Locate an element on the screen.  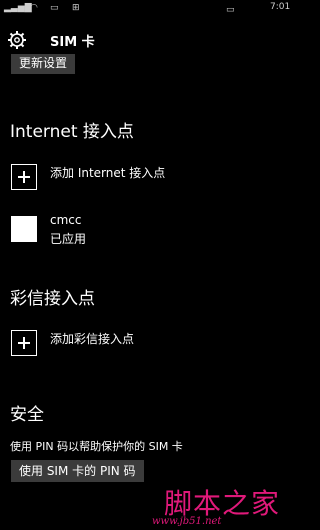
gear-icon is located at coordinates (17, 40).